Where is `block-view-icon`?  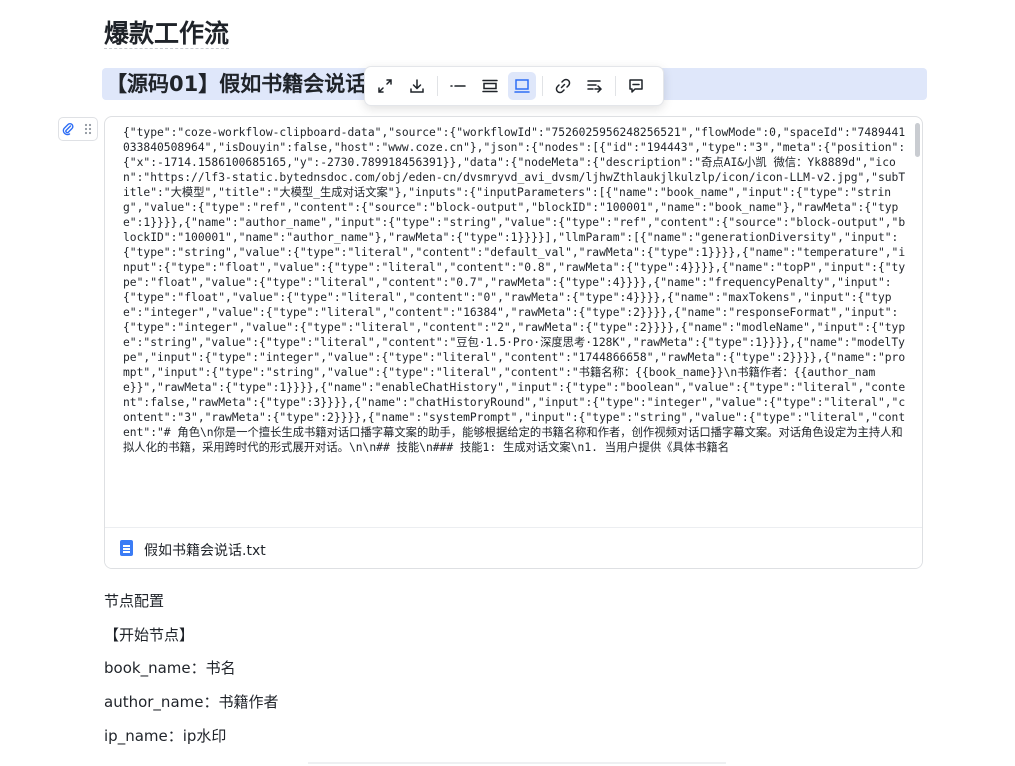 block-view-icon is located at coordinates (490, 86).